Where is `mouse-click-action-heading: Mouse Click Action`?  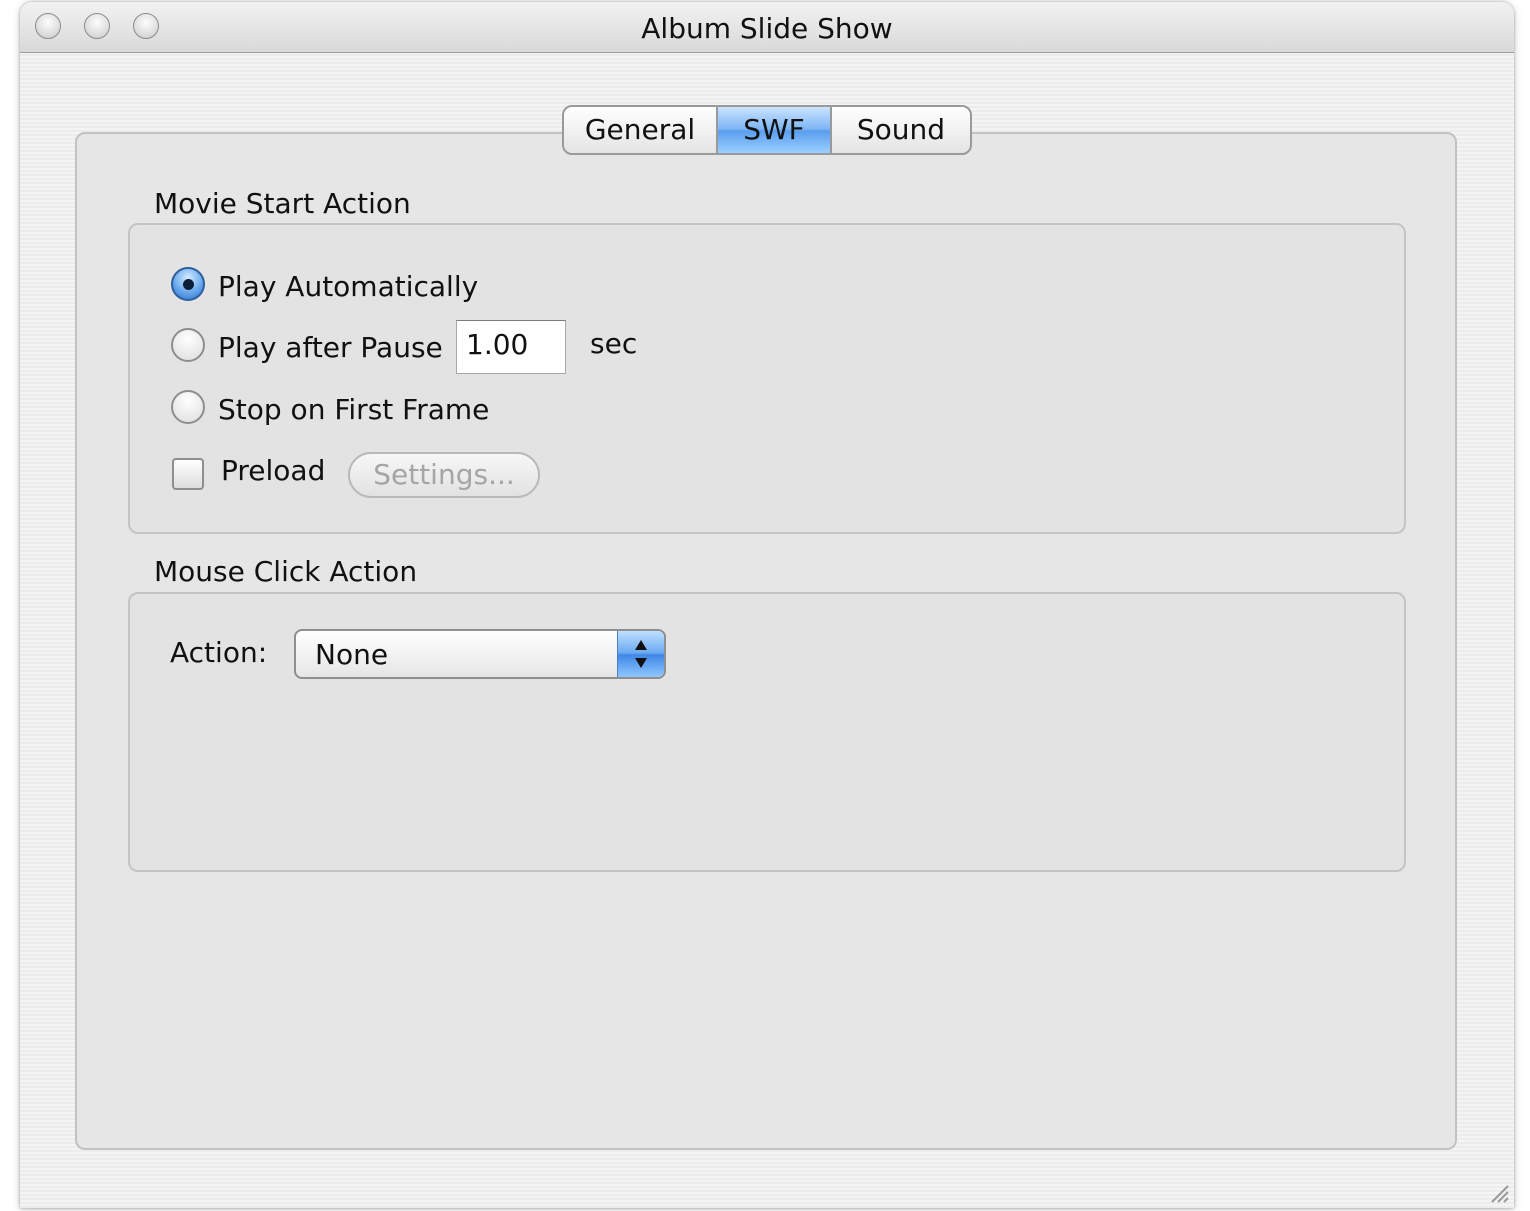 mouse-click-action-heading: Mouse Click Action is located at coordinates (286, 571).